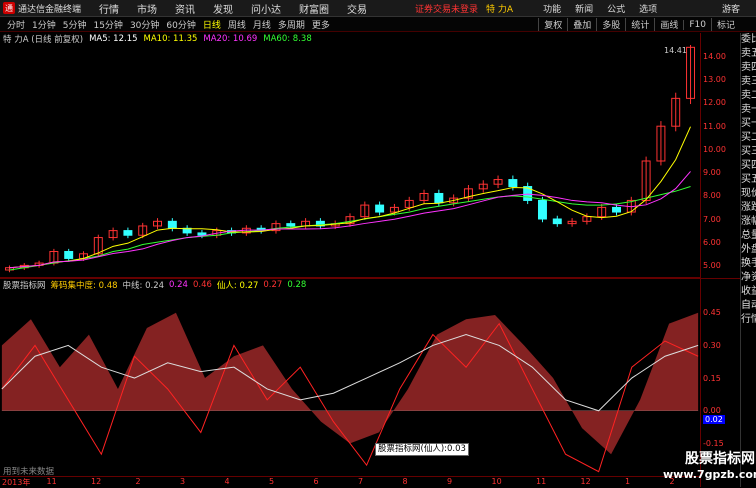 The image size is (756, 488). Describe the element at coordinates (202, 285) in the screenshot. I see `v2-value: 0.46` at that location.